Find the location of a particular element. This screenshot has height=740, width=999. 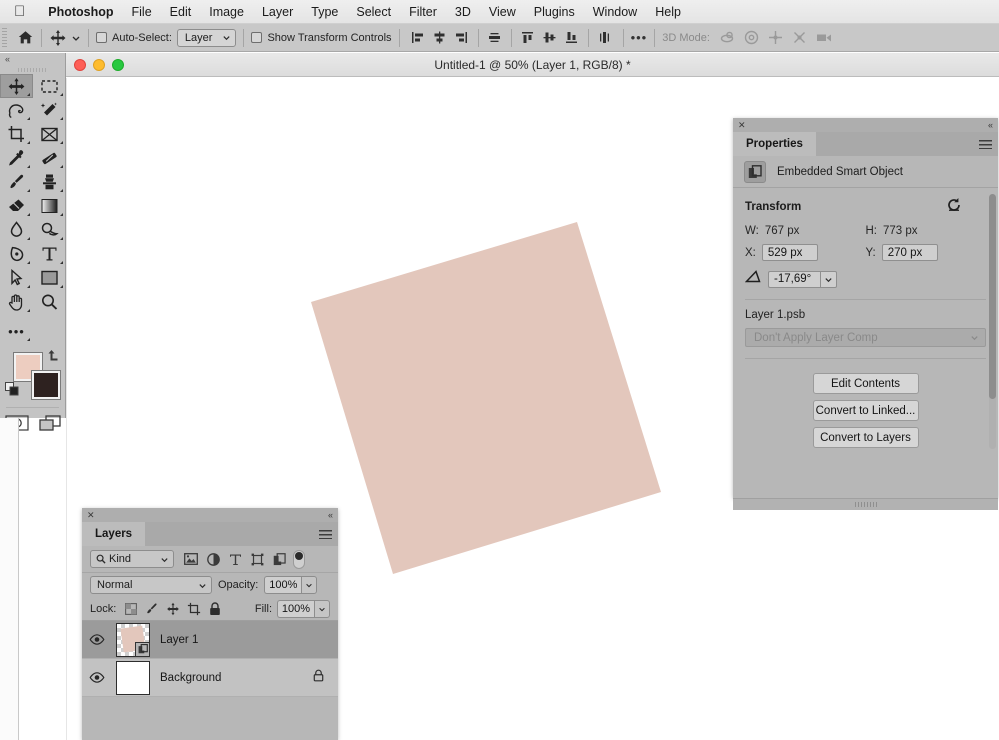

chevron-down-icon is located at coordinates (828, 279).